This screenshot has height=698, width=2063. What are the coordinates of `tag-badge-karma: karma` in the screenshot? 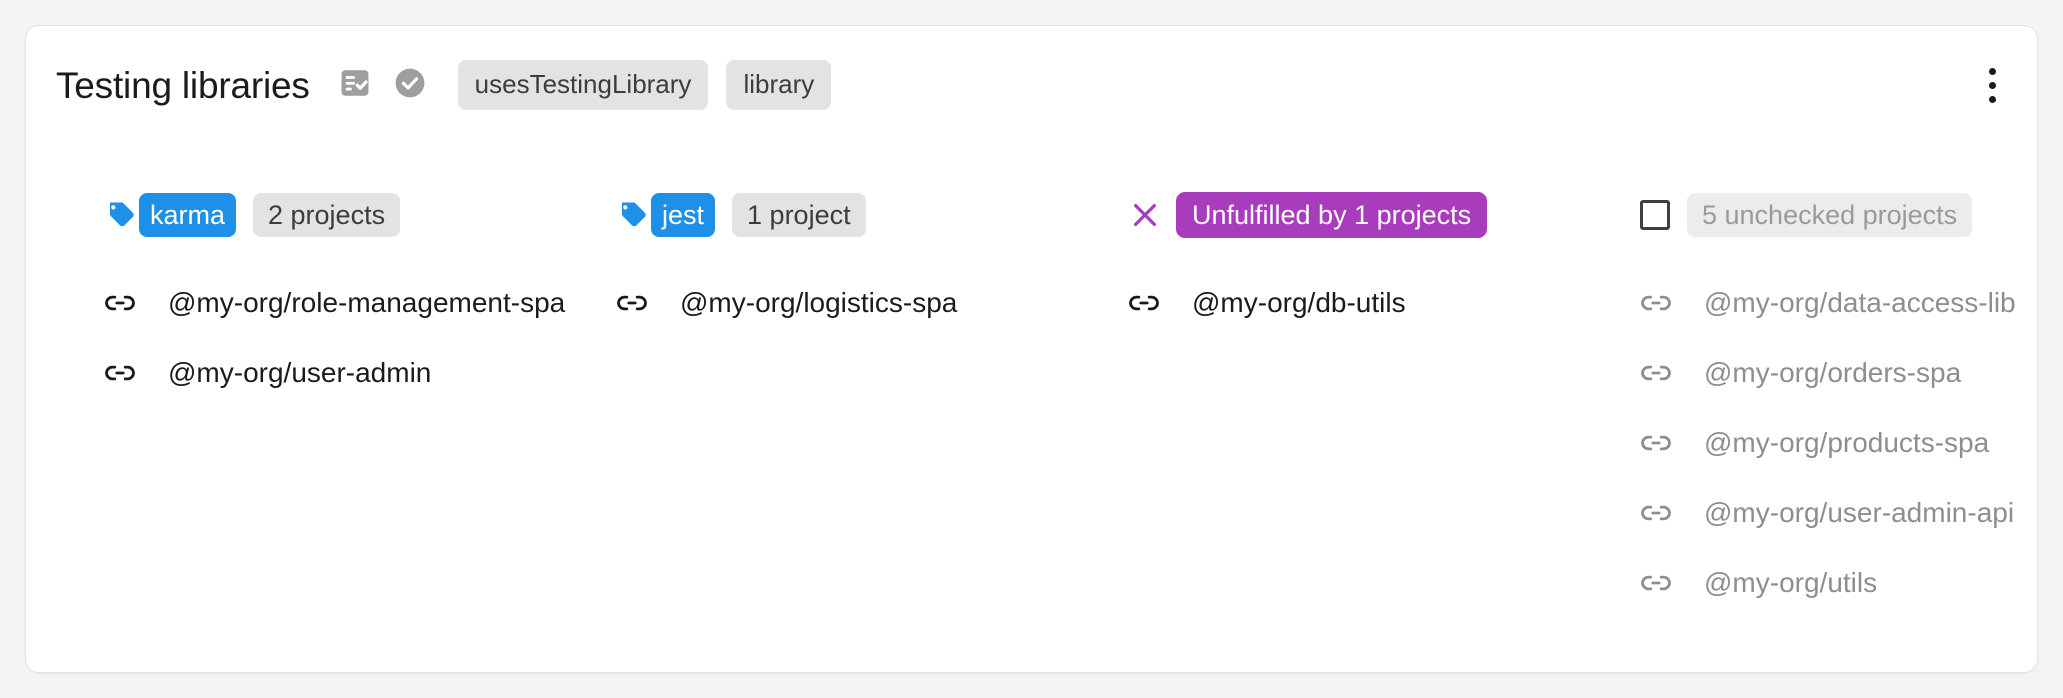 It's located at (170, 215).